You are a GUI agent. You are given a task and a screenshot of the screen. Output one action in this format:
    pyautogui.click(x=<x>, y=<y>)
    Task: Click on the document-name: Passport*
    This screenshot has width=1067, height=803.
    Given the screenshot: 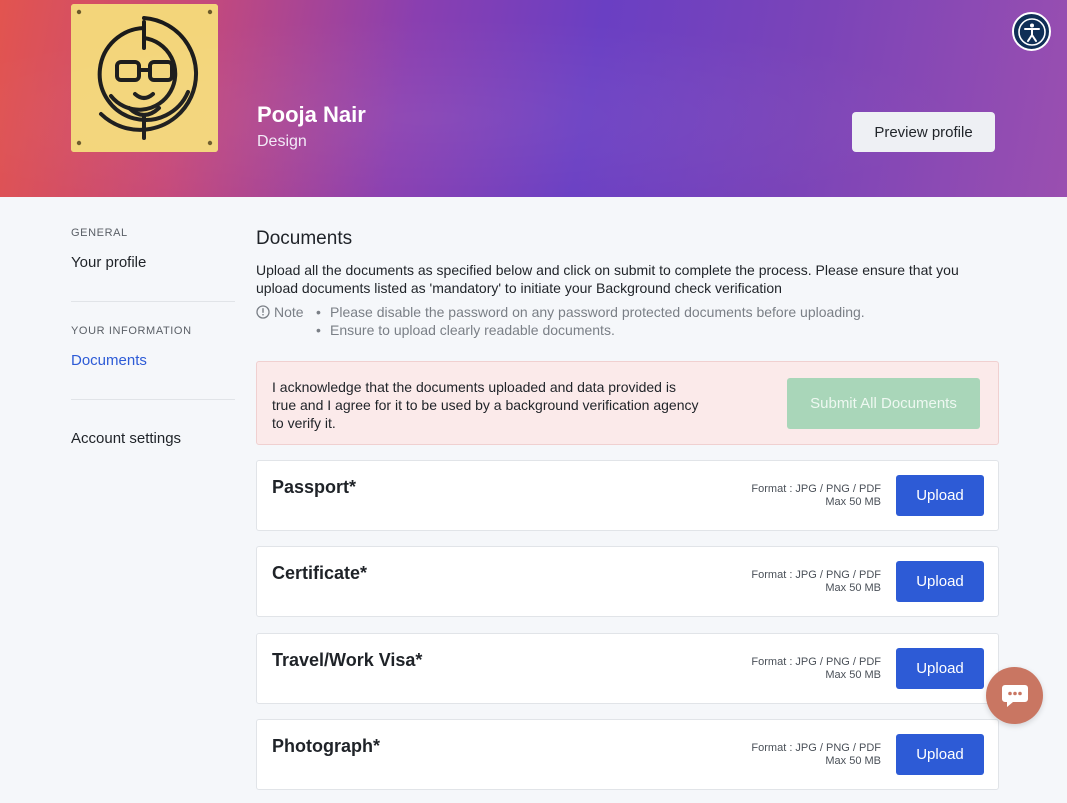 What is the action you would take?
    pyautogui.click(x=314, y=487)
    